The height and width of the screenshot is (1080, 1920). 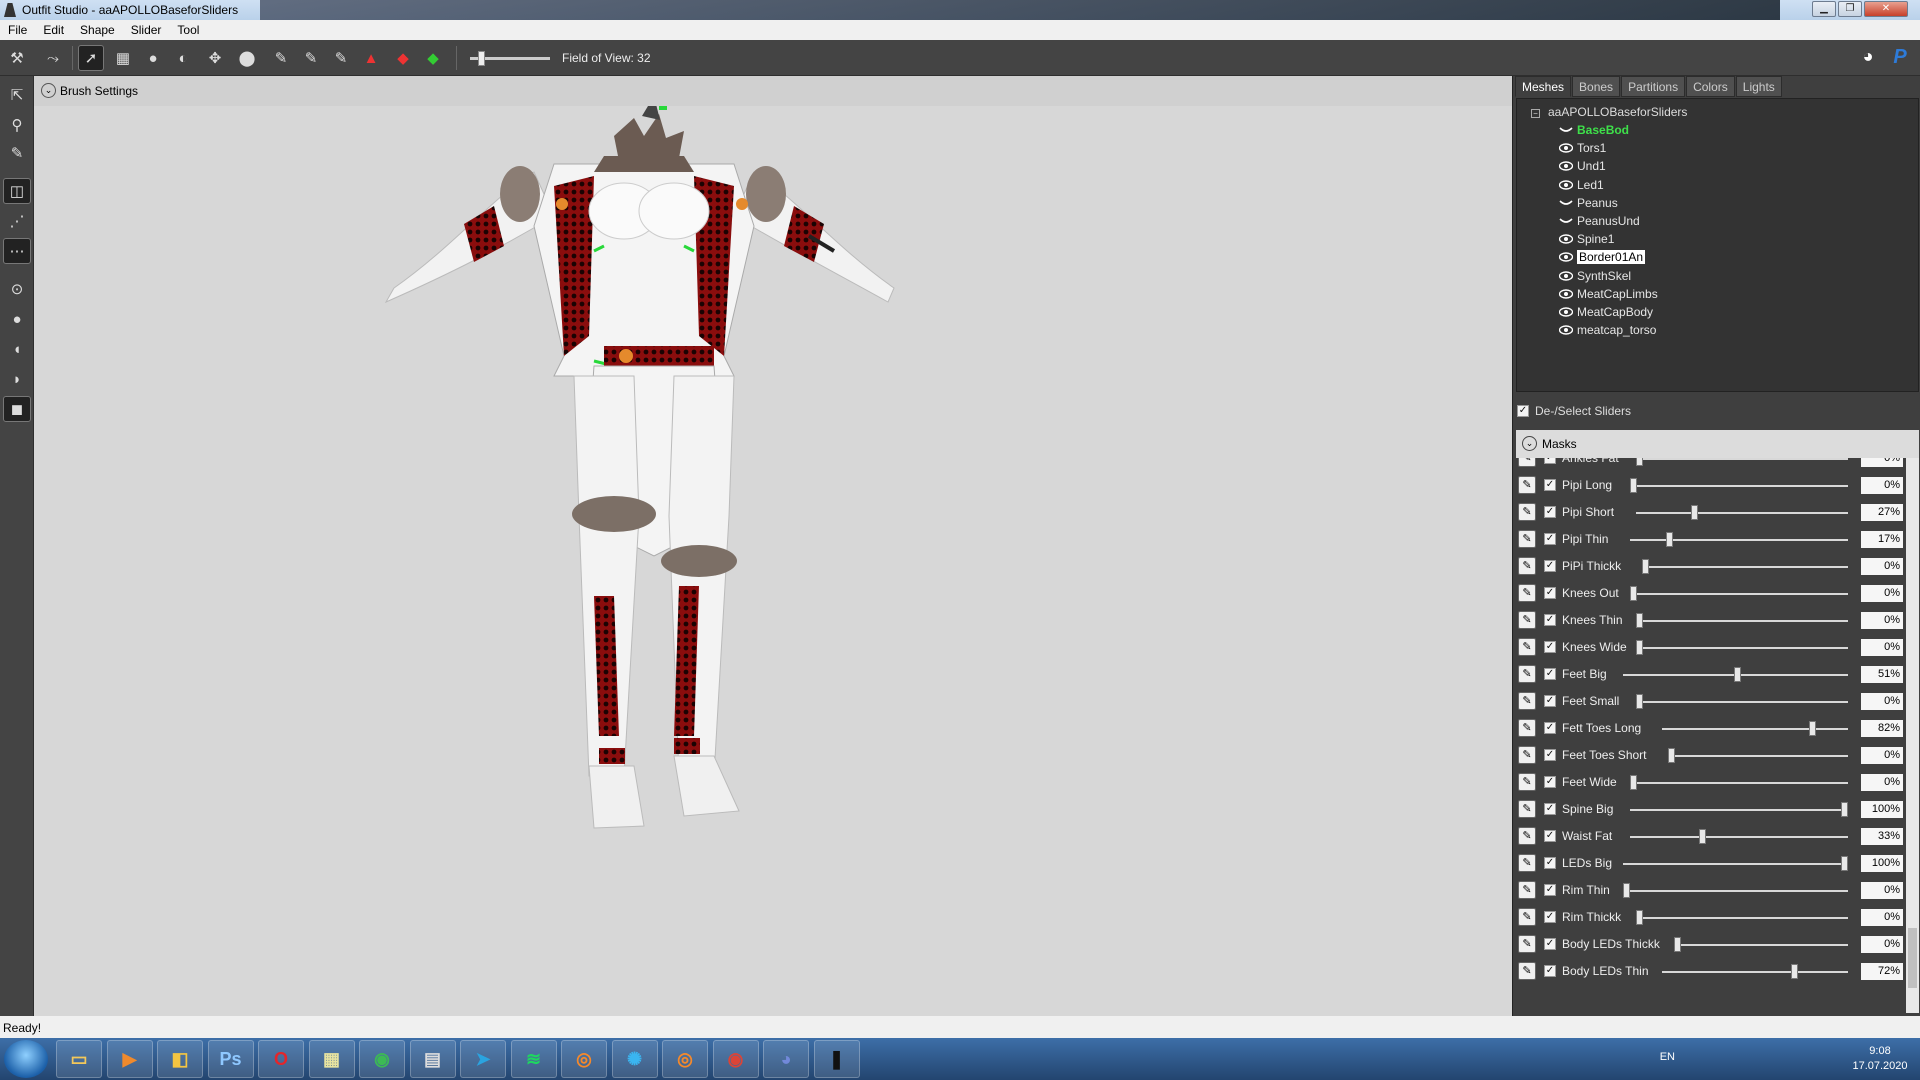 What do you see at coordinates (510, 58) in the screenshot?
I see `field-of-view-slider` at bounding box center [510, 58].